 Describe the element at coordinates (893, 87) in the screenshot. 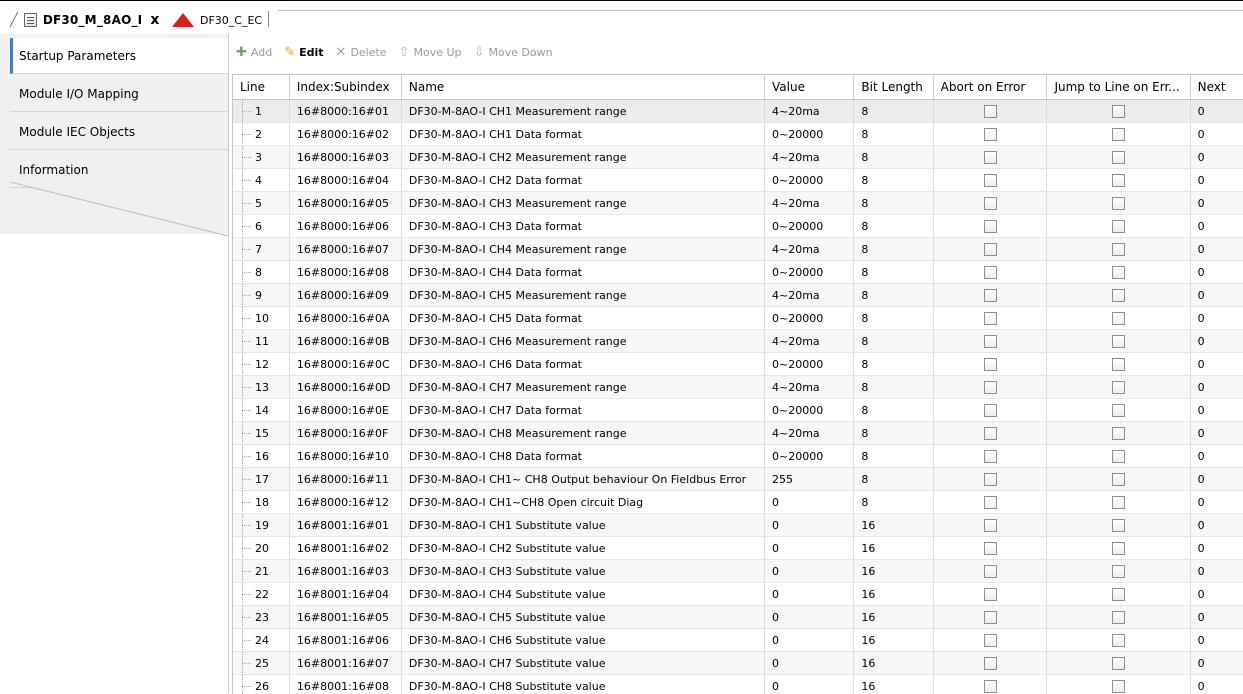

I see `column-header-bit-length: Bit Length` at that location.